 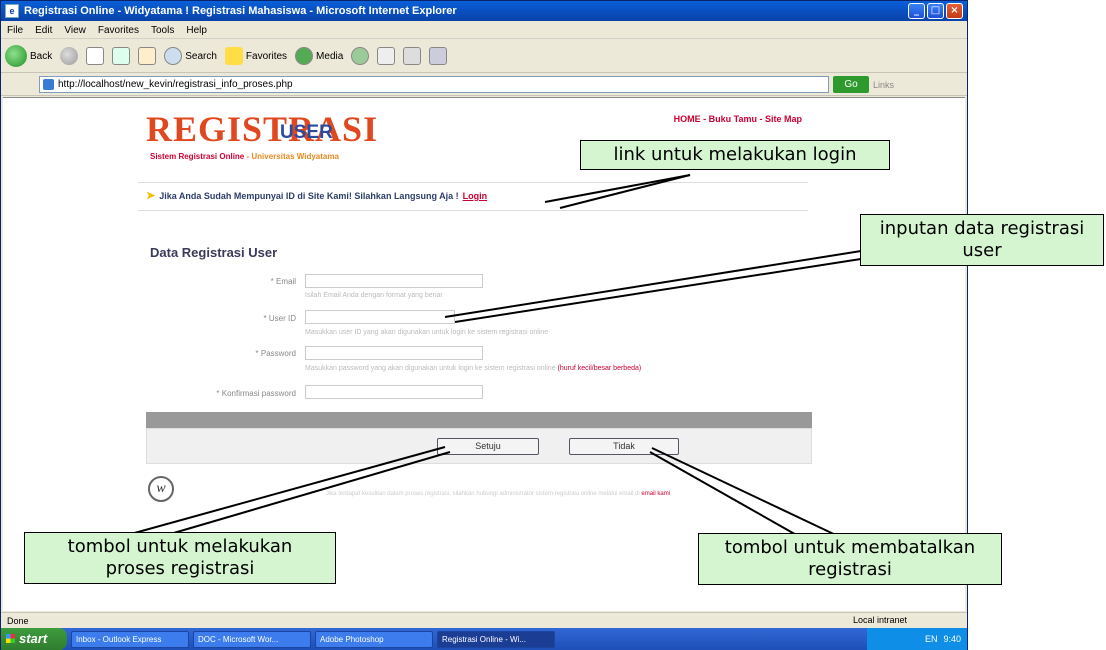 I want to click on callout-input-line1: inputan data registrasi, so click(x=982, y=228).